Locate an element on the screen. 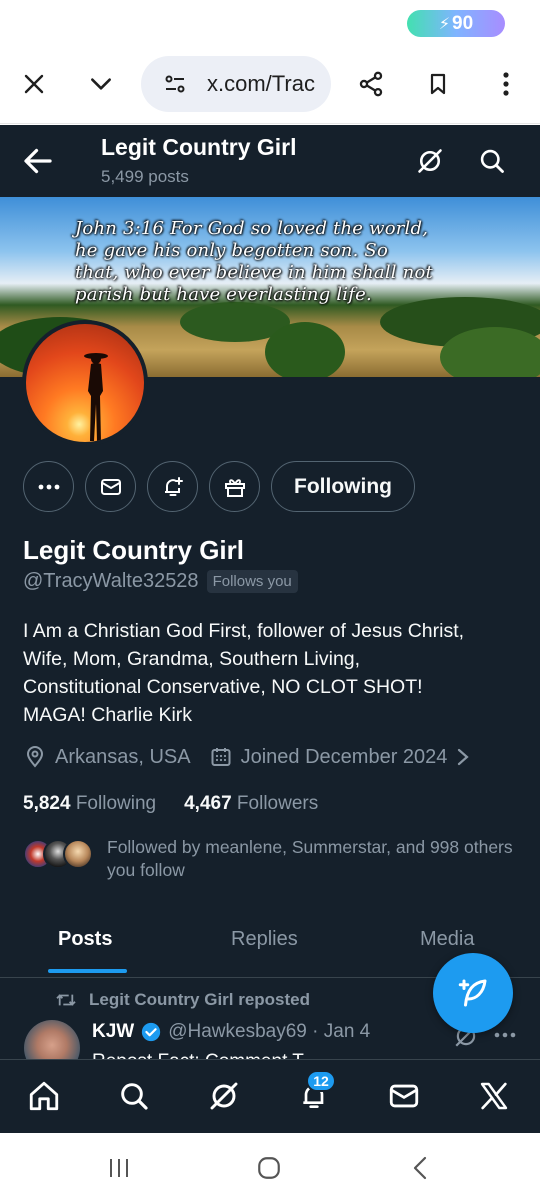  more-options-button is located at coordinates (48, 486).